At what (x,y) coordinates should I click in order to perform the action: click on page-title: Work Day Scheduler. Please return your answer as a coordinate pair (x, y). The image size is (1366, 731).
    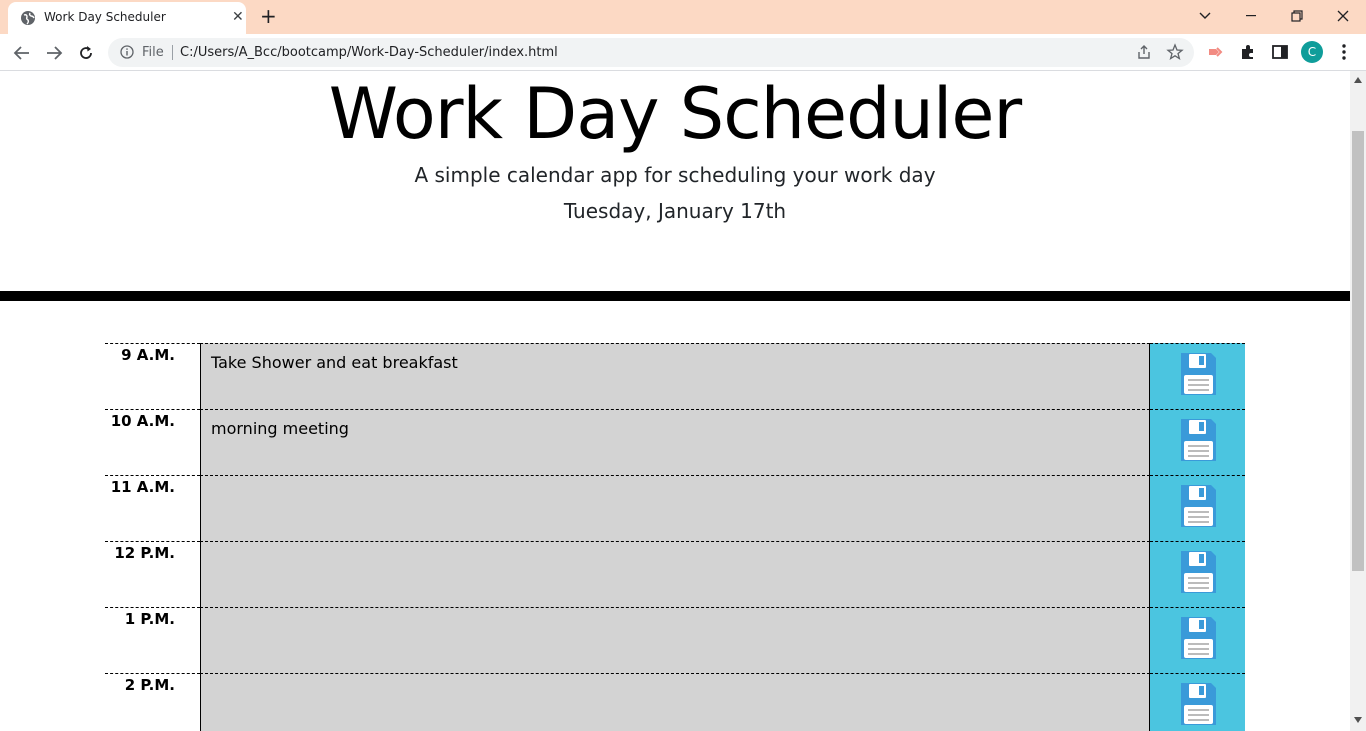
    Looking at the image, I should click on (675, 114).